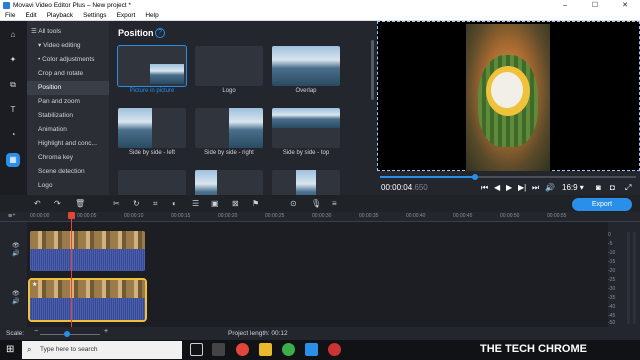 This screenshot has height=360, width=640. Describe the element at coordinates (29, 349) in the screenshot. I see `search-icon: ⌕` at that location.